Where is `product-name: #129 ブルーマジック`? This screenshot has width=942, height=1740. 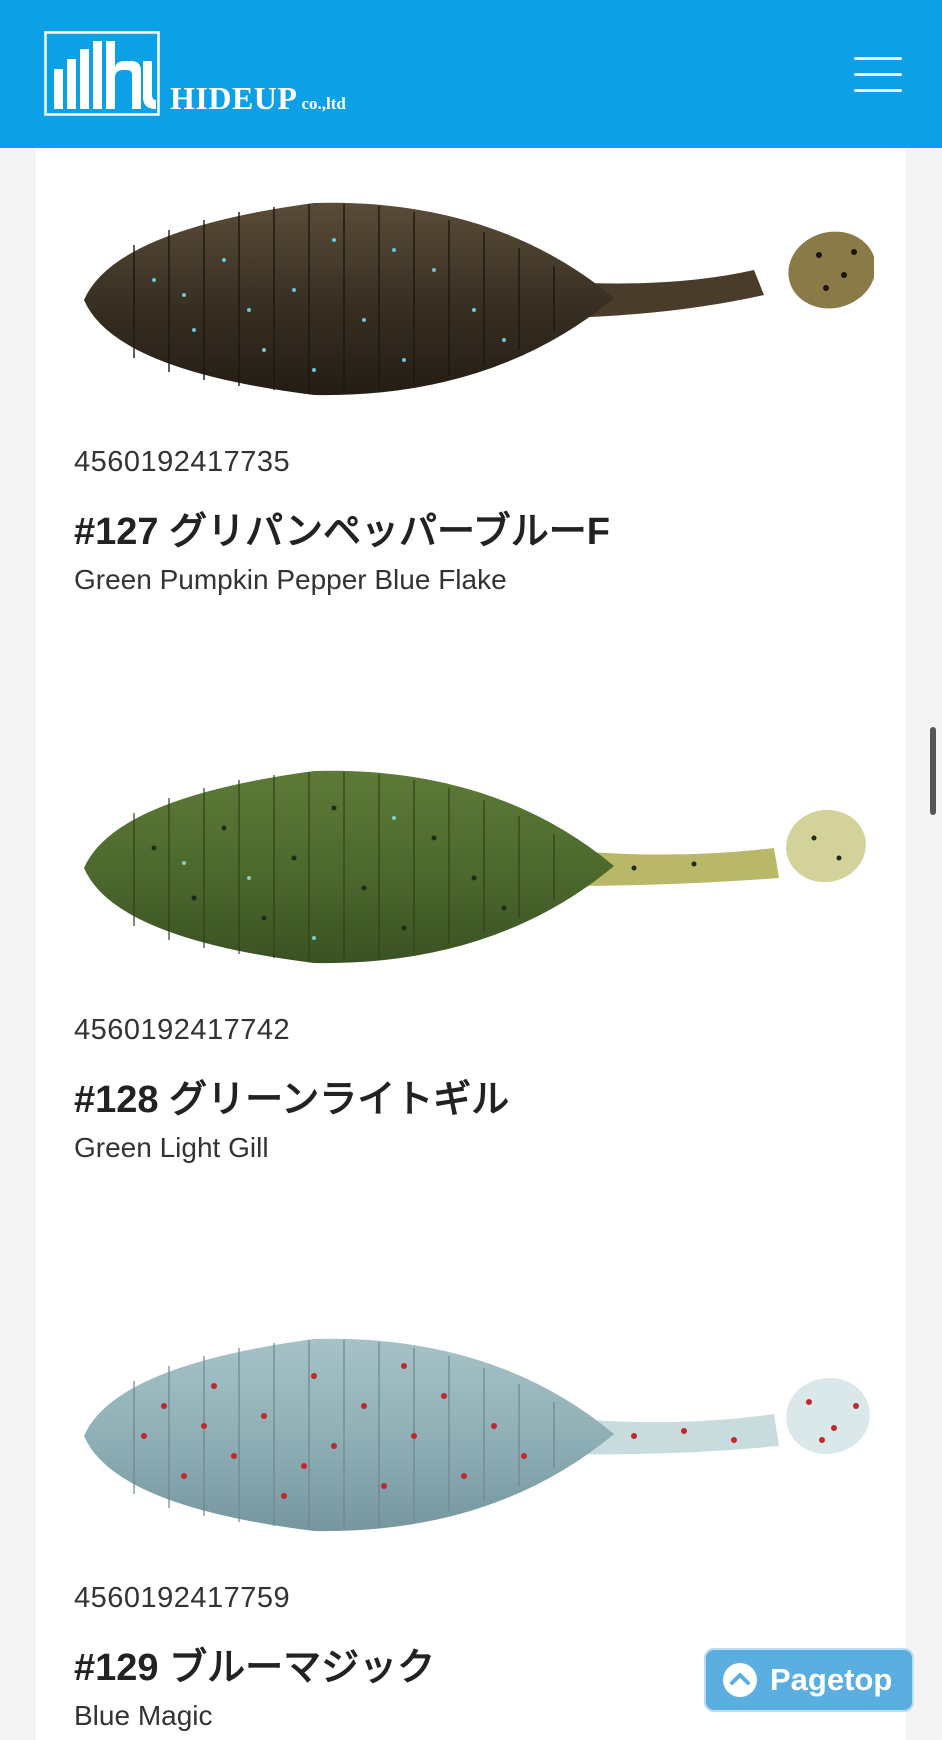 product-name: #129 ブルーマジック is located at coordinates (255, 1668).